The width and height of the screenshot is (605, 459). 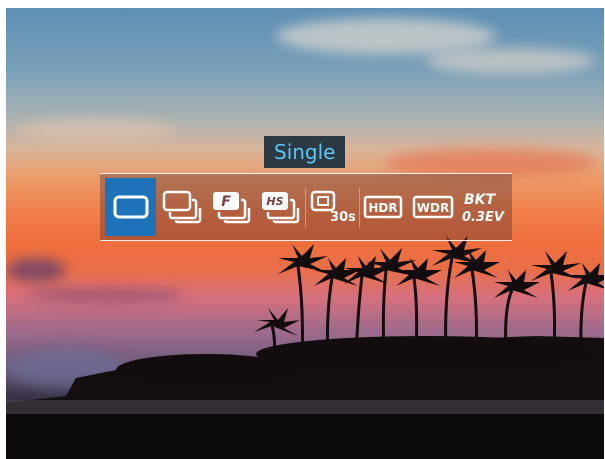 I want to click on mode-bracketing-button: BKT 0.3EV, so click(x=483, y=207).